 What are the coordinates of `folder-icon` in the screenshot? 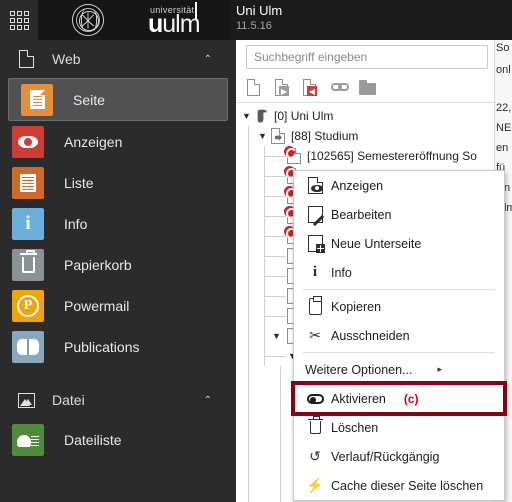 It's located at (367, 88).